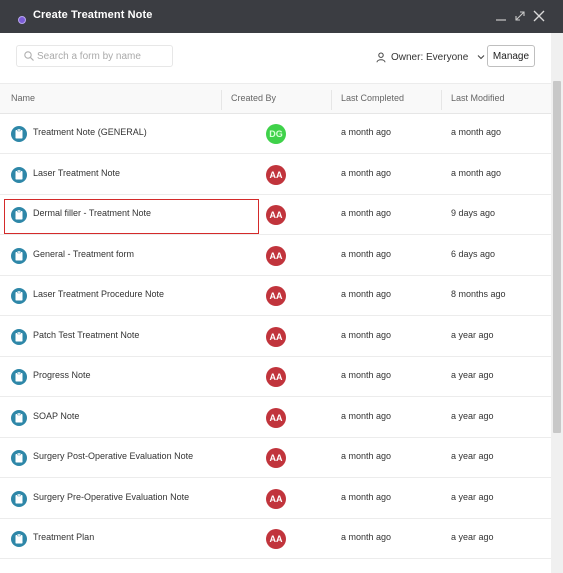  I want to click on app-logo-icon, so click(22, 20).